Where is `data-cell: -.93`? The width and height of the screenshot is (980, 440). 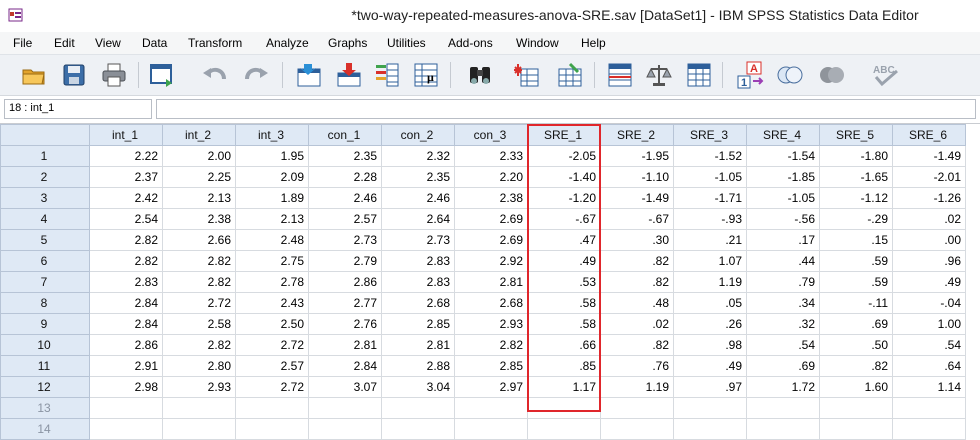
data-cell: -.93 is located at coordinates (710, 219).